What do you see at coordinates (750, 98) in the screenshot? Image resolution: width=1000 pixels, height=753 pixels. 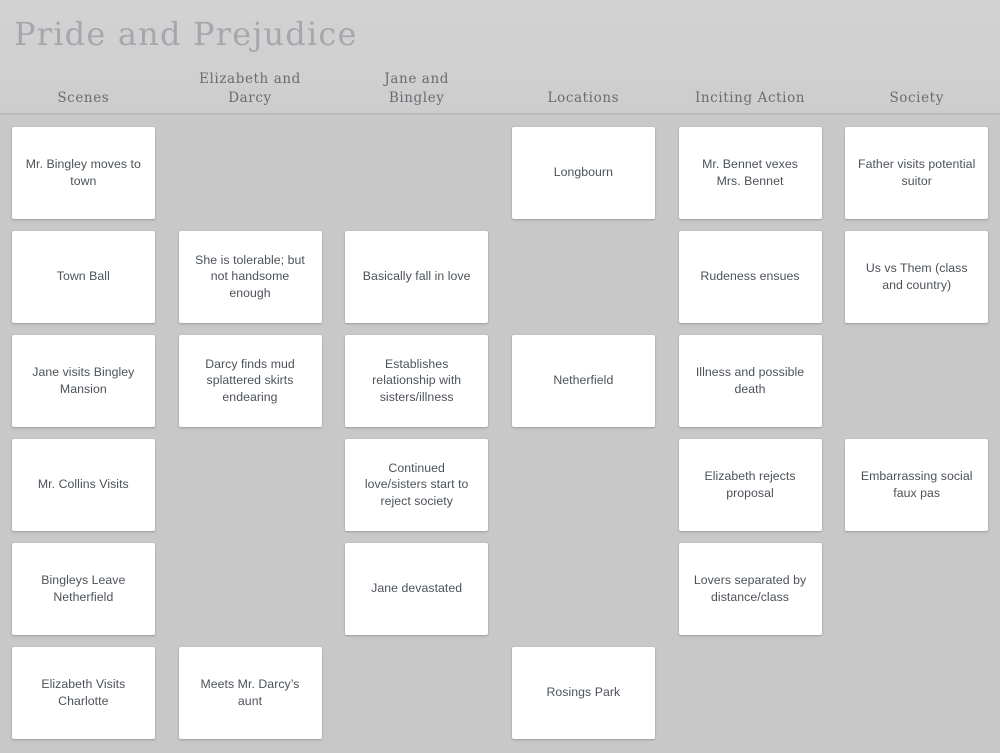 I see `column-header-label: Inciting Action` at bounding box center [750, 98].